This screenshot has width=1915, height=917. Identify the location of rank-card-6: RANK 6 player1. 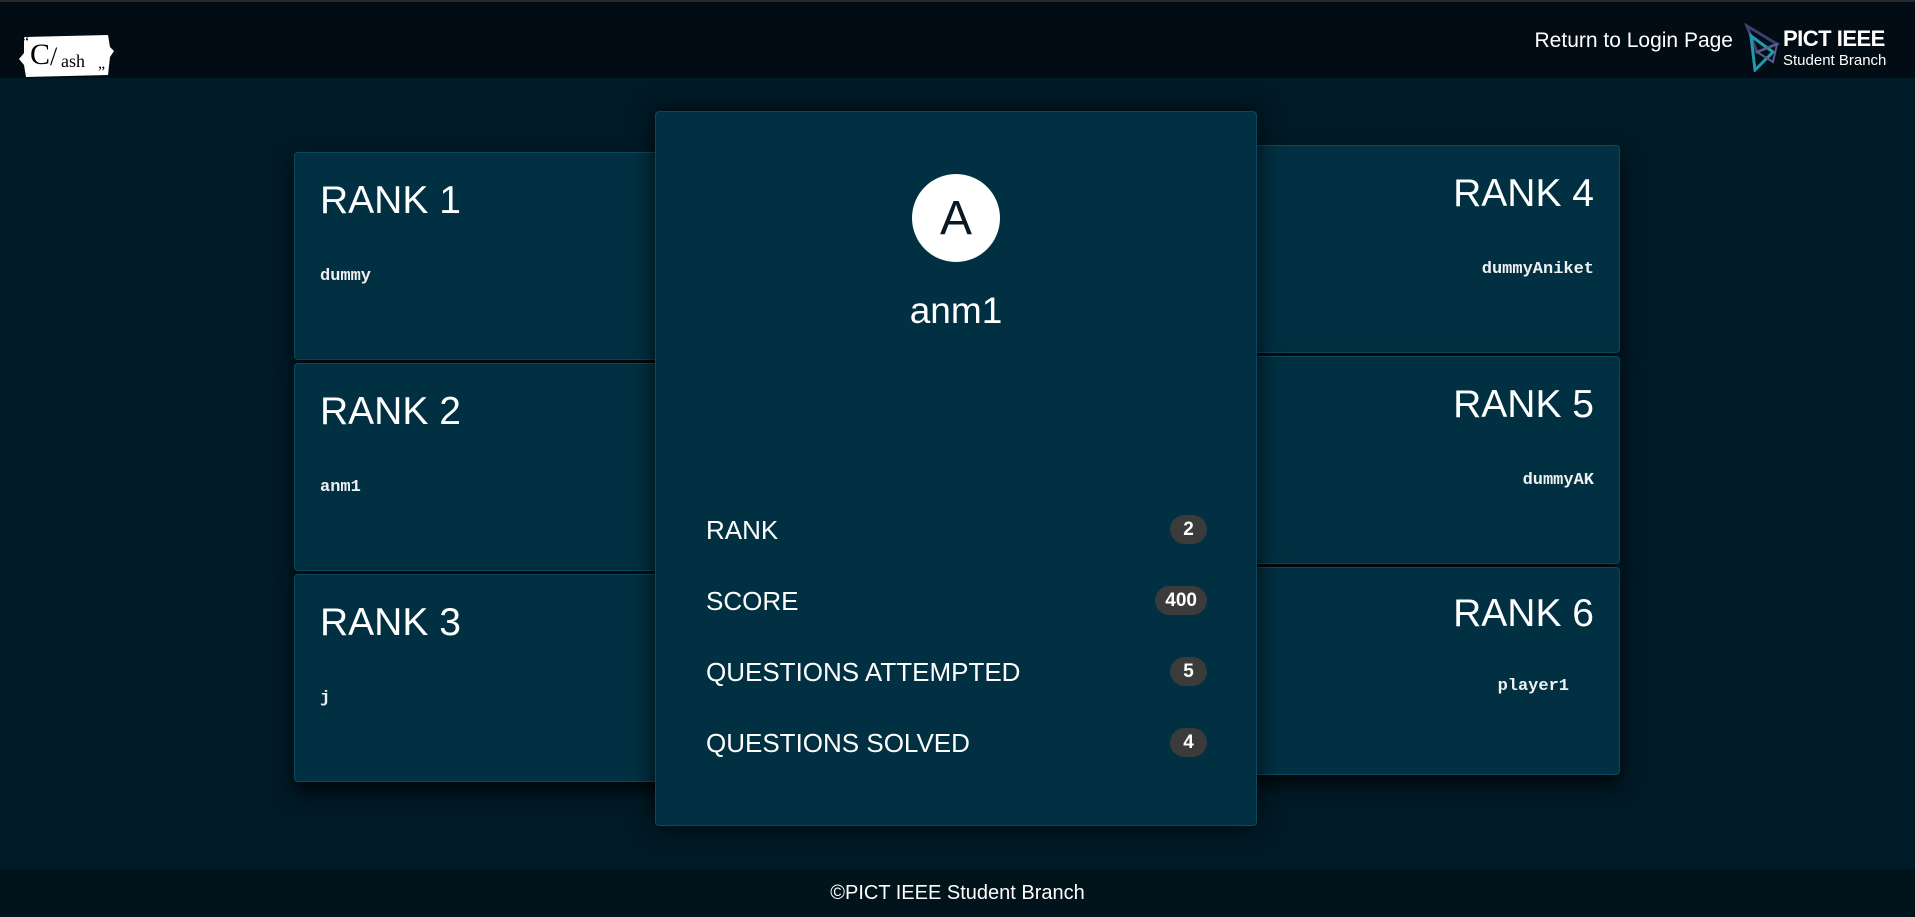
(1420, 671).